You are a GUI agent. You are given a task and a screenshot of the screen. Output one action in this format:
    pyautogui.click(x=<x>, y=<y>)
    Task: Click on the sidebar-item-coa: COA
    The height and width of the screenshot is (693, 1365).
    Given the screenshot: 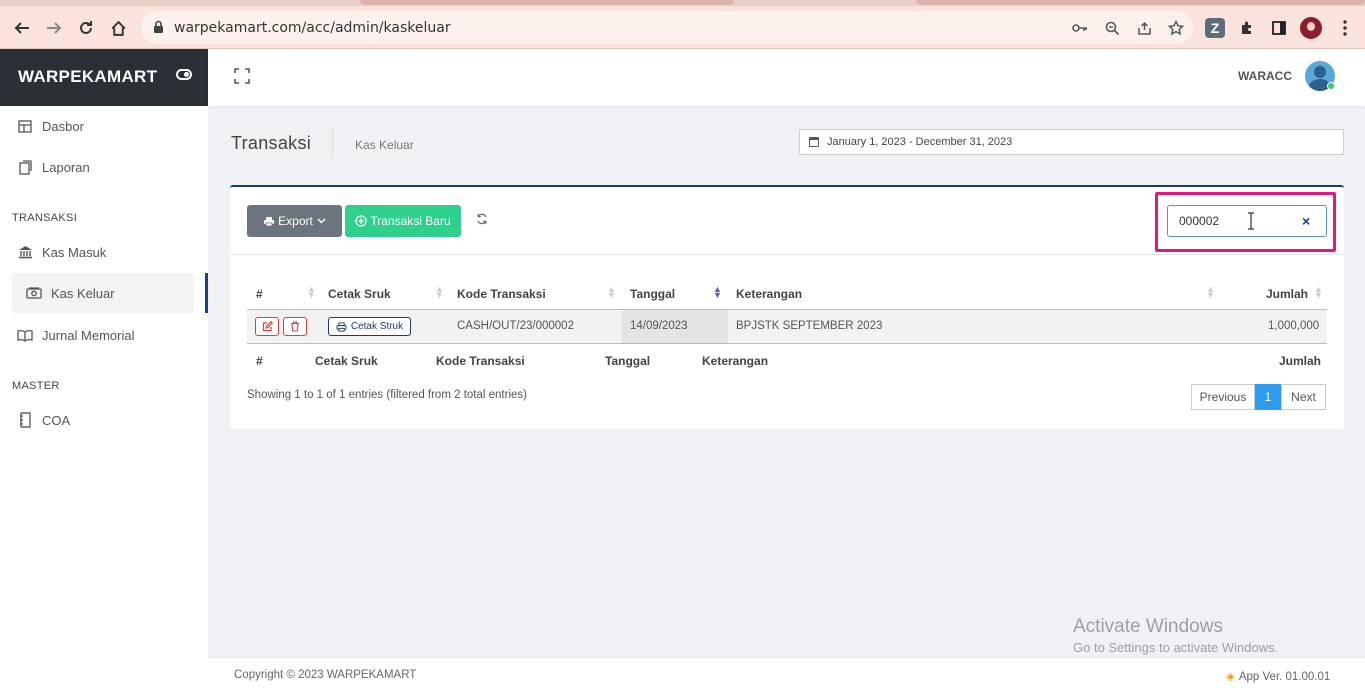 What is the action you would take?
    pyautogui.click(x=97, y=420)
    